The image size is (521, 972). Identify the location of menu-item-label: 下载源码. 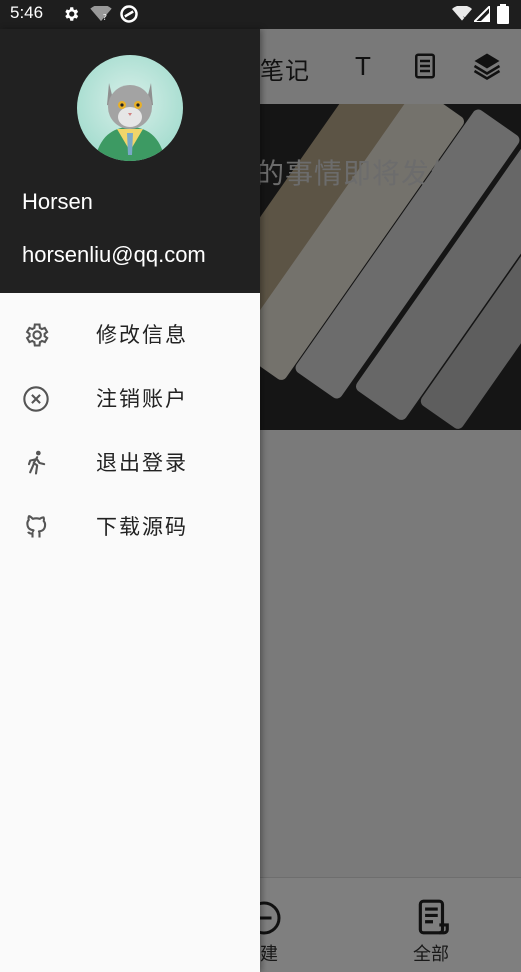
(142, 527).